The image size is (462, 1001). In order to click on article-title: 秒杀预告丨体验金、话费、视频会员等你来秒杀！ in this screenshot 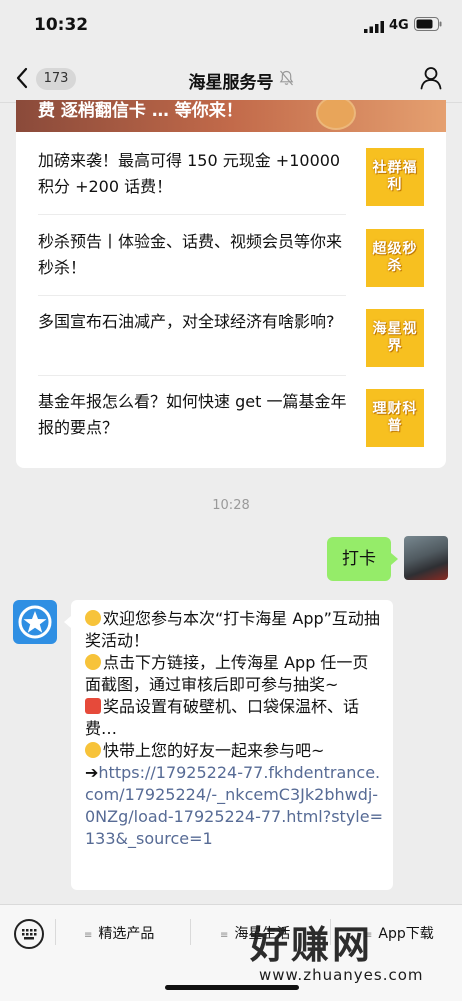, I will do `click(190, 254)`.